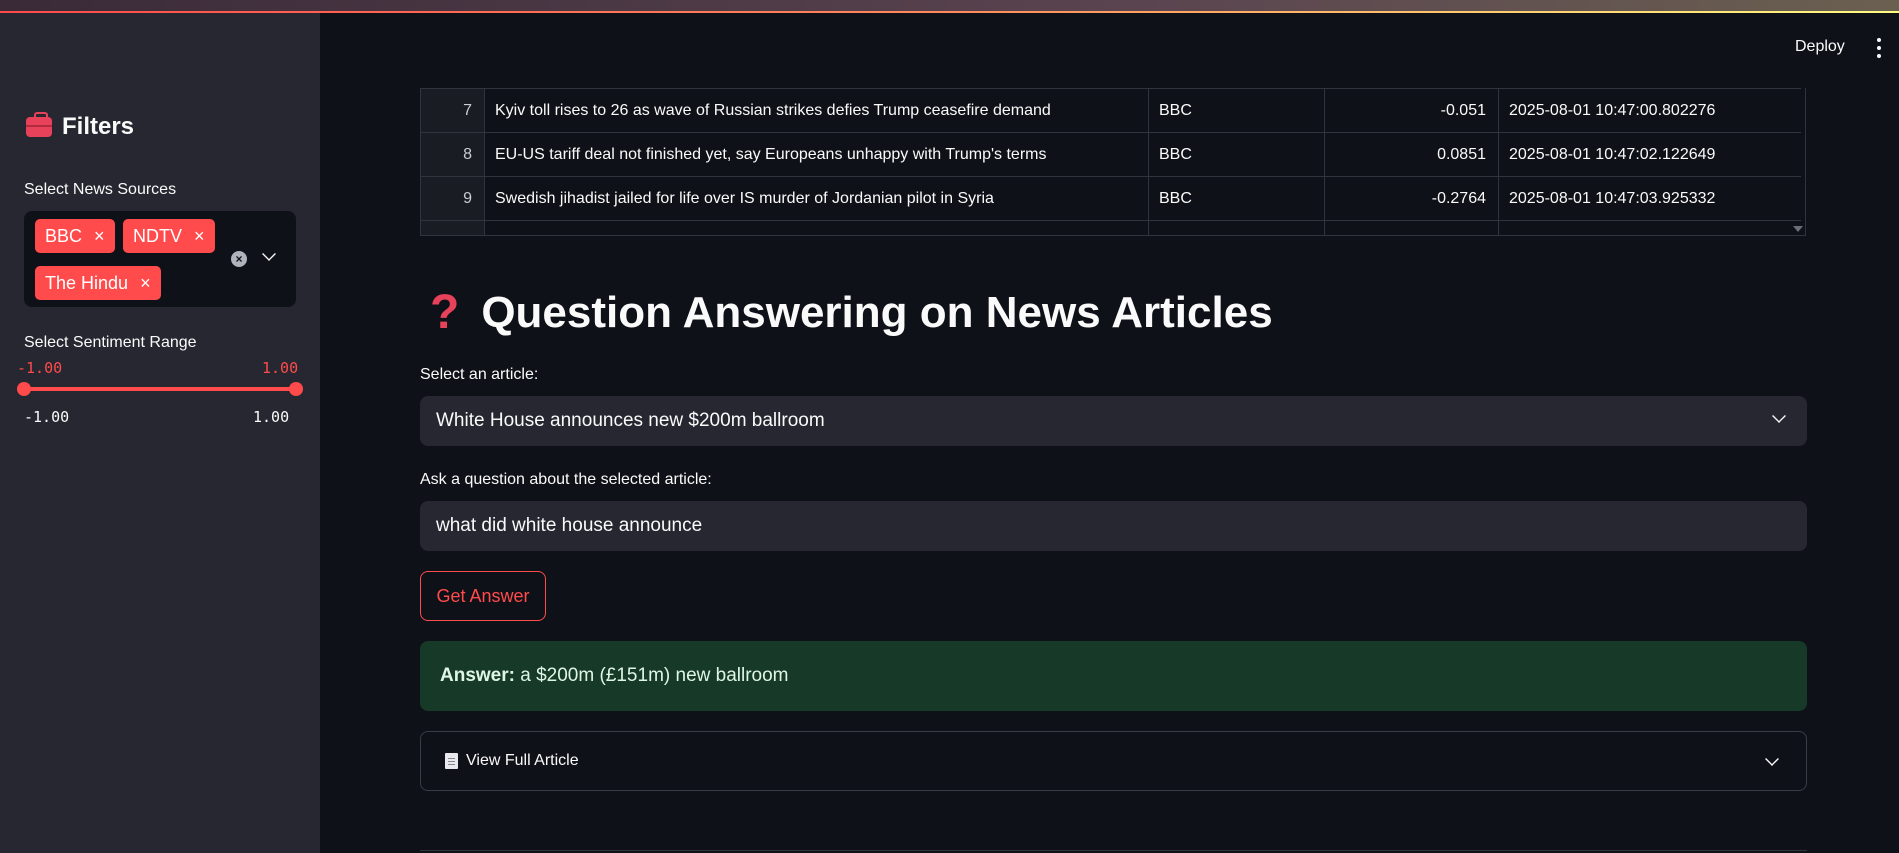 This screenshot has width=1899, height=853. Describe the element at coordinates (1412, 111) in the screenshot. I see `sentiment-cell: -0.051` at that location.